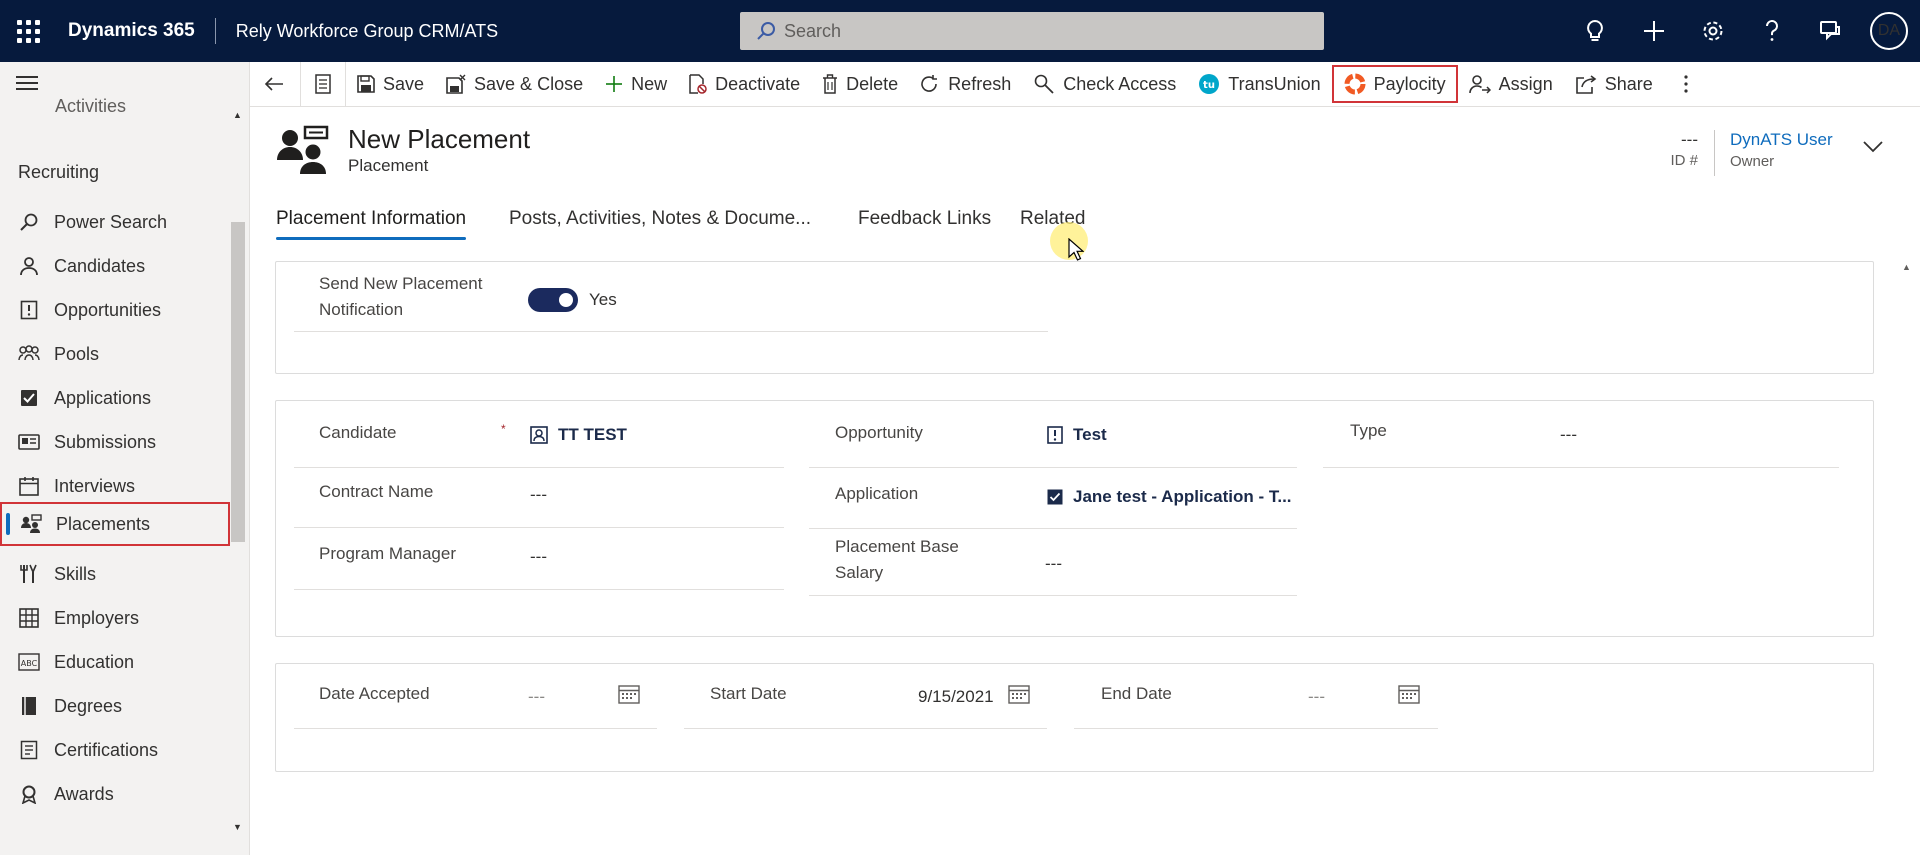 This screenshot has width=1920, height=855. I want to click on candidate-lookup: TT TEST, so click(578, 435).